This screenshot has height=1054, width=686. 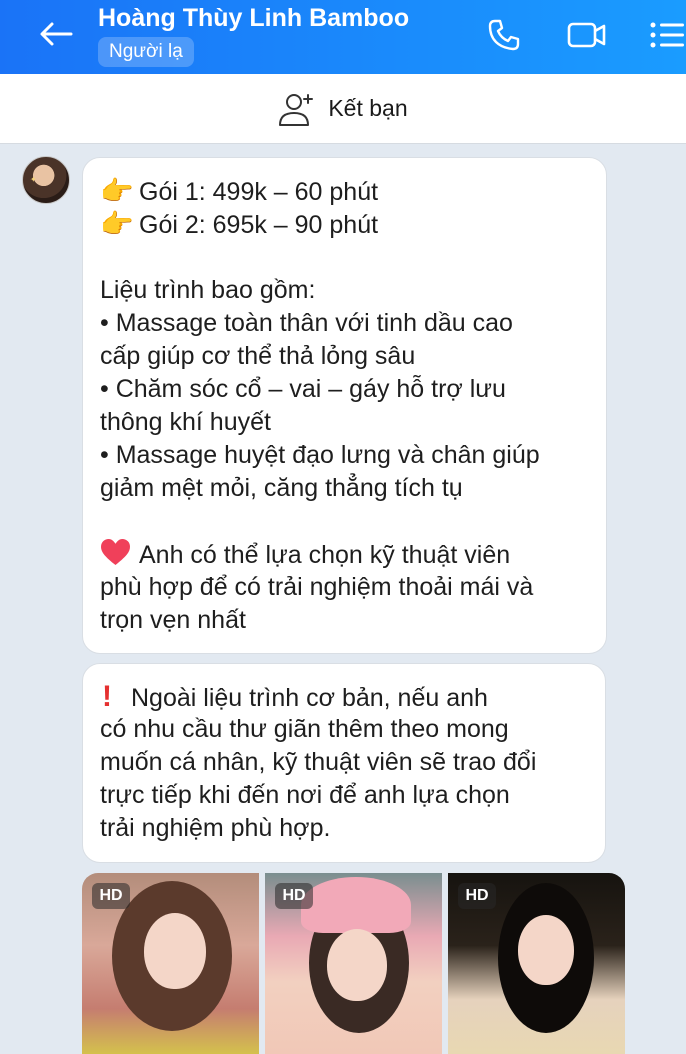 I want to click on video-camera-icon, so click(x=586, y=35).